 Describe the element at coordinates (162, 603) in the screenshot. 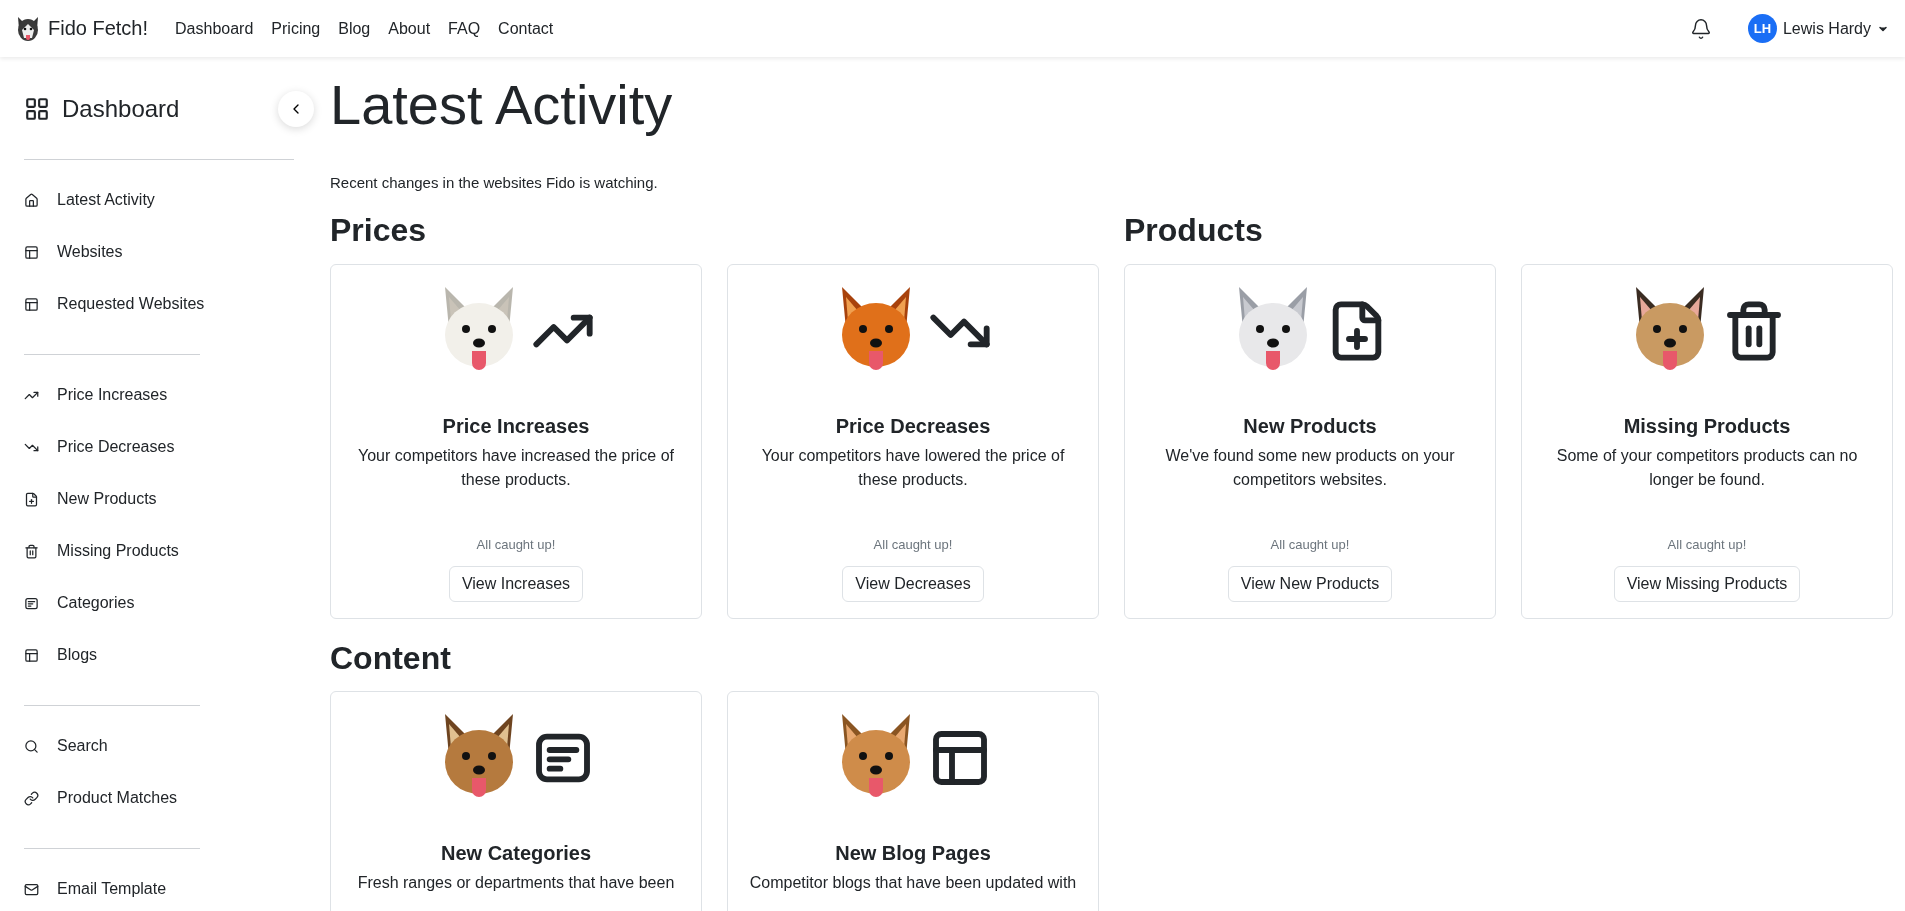

I see `sidebar-item: Categories` at that location.